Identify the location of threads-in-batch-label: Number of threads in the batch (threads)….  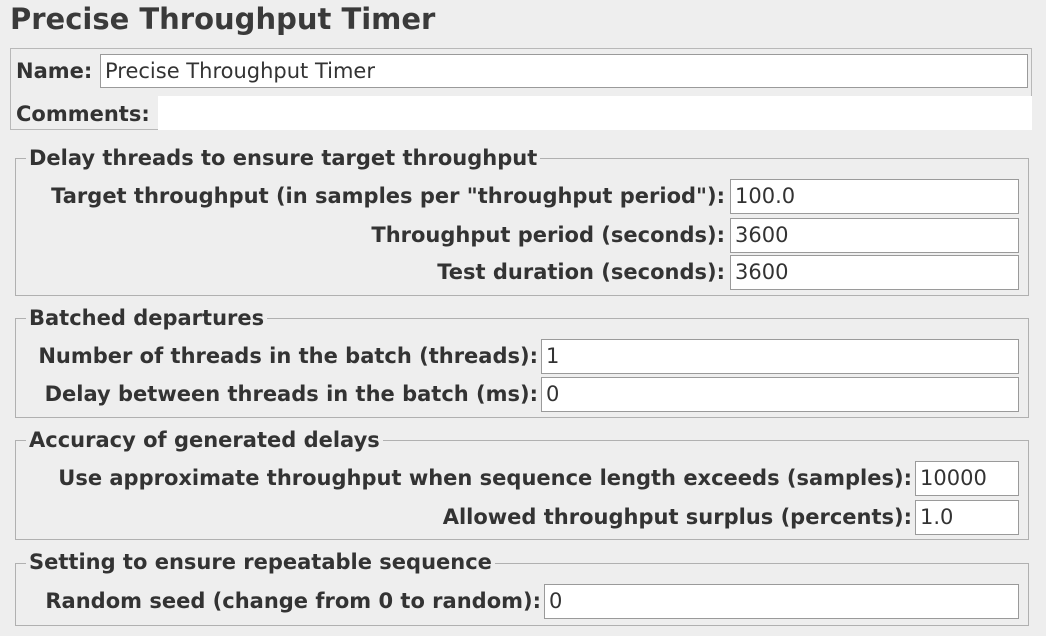
(288, 356).